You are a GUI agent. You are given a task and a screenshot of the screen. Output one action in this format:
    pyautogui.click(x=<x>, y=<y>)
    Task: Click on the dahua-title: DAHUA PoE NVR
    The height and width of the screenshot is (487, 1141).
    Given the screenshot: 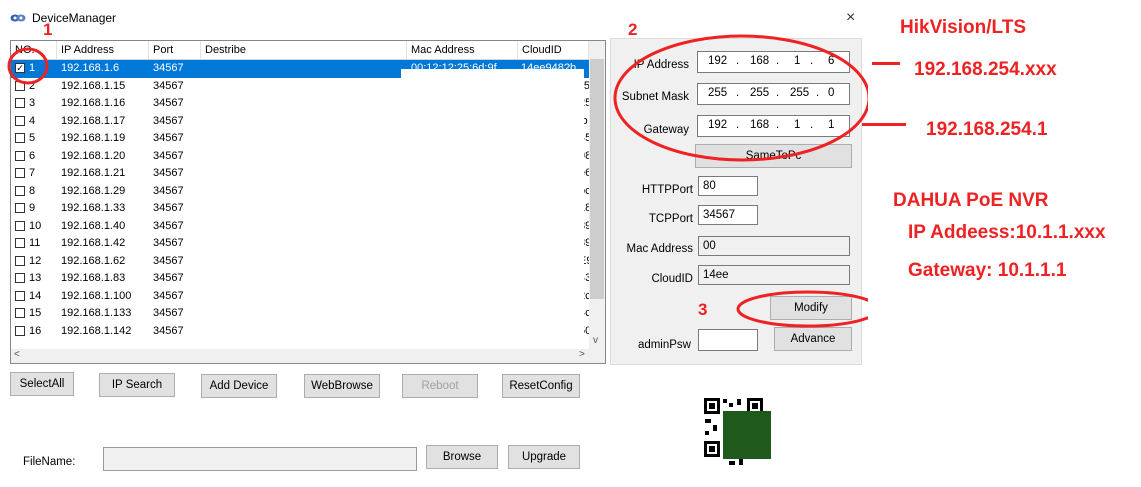 What is the action you would take?
    pyautogui.click(x=971, y=200)
    